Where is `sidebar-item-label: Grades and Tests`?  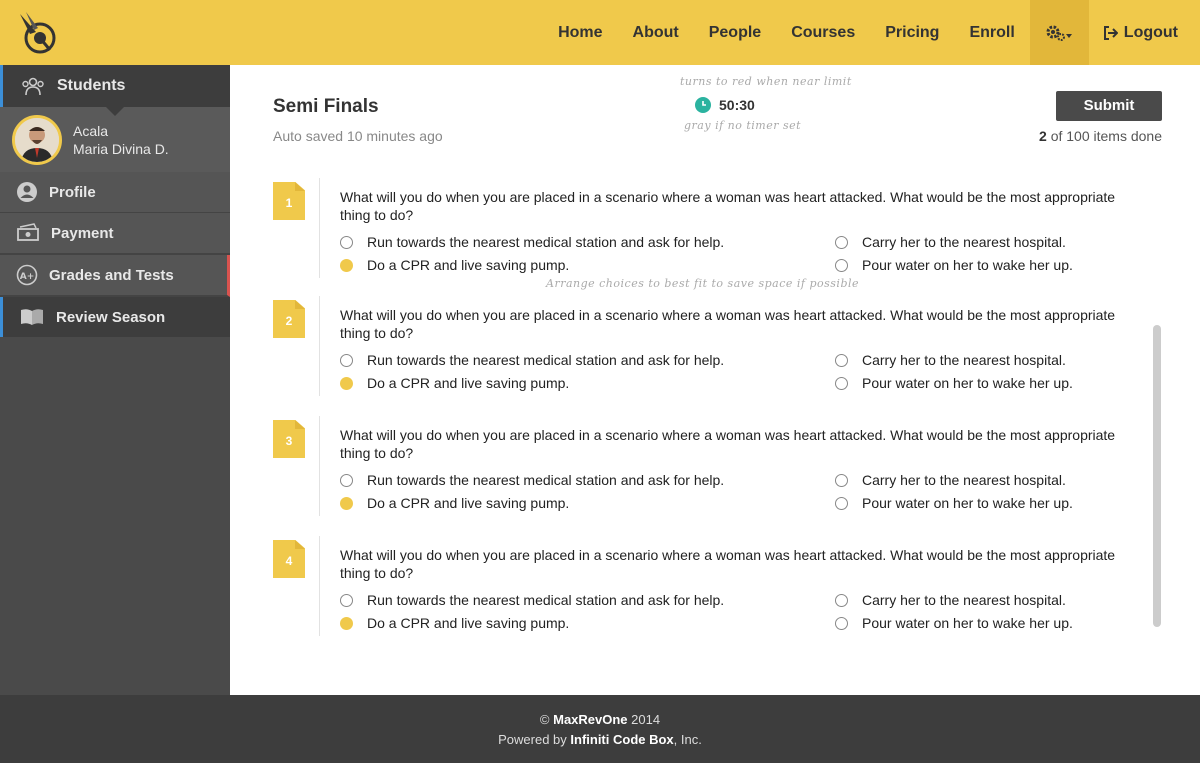 sidebar-item-label: Grades and Tests is located at coordinates (111, 275).